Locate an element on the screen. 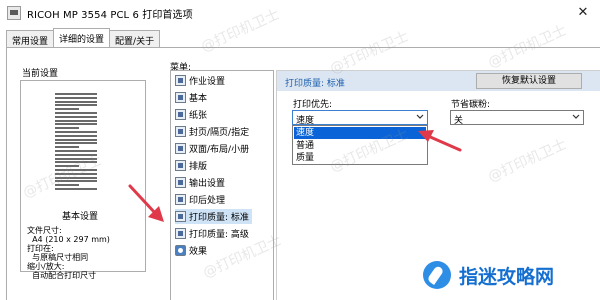  job-settings-icon is located at coordinates (180, 80).